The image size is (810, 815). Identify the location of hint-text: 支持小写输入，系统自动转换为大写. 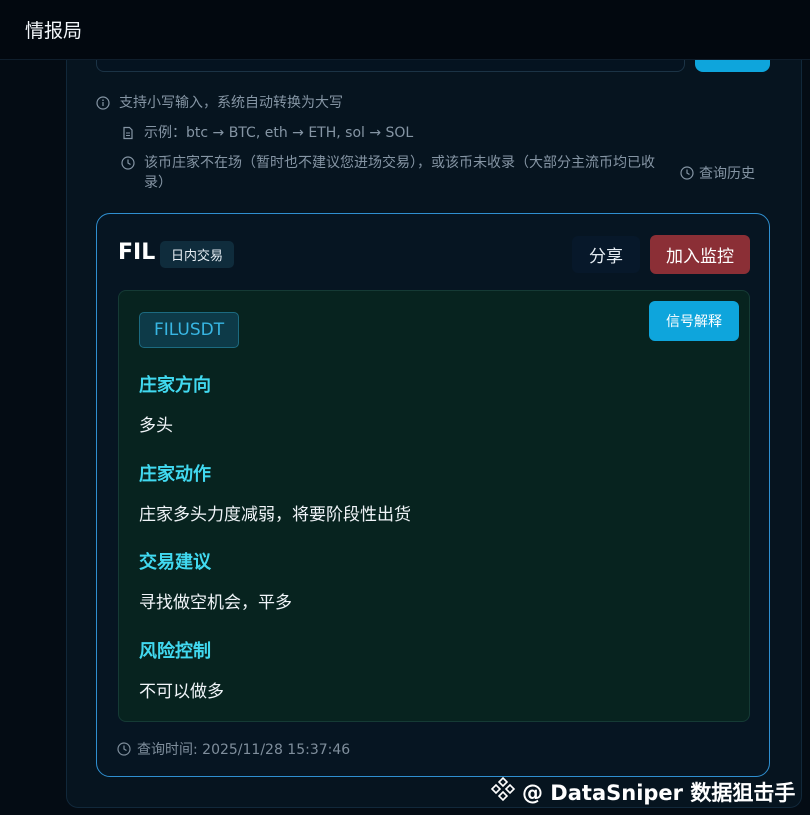
(231, 103).